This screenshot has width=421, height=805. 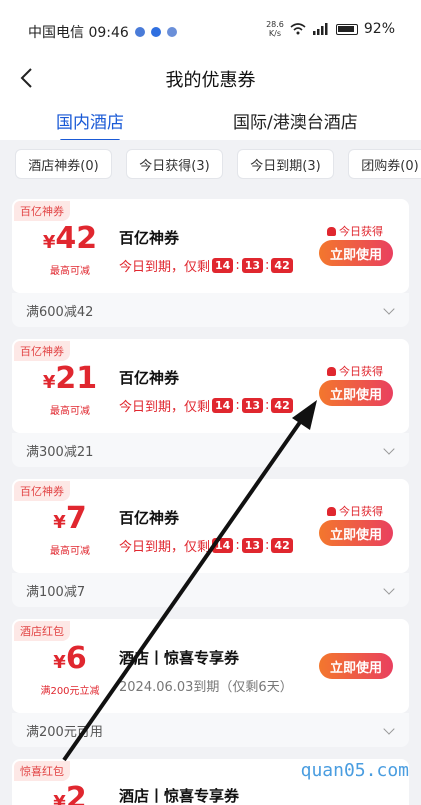 I want to click on coupon-tag: 惊喜红包, so click(x=42, y=771).